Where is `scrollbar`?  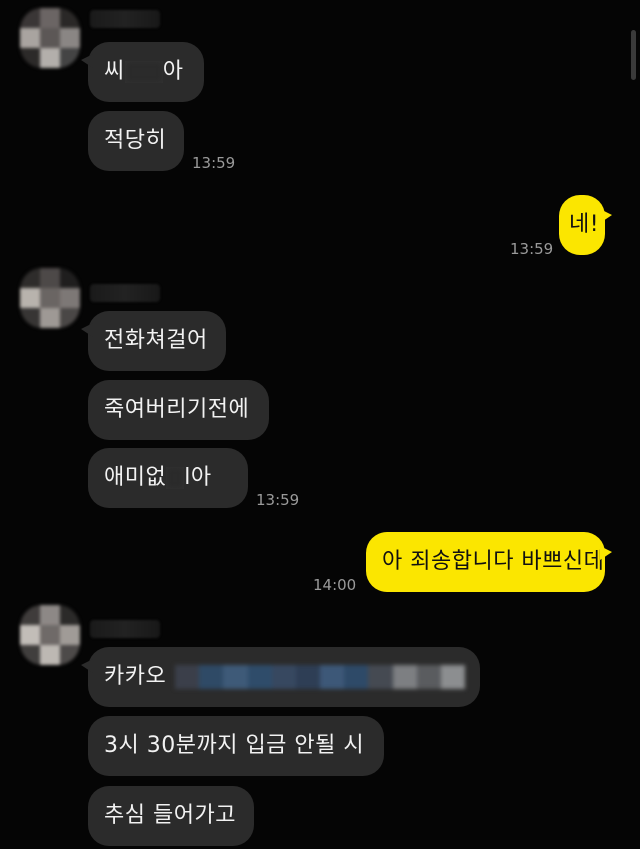 scrollbar is located at coordinates (633, 55).